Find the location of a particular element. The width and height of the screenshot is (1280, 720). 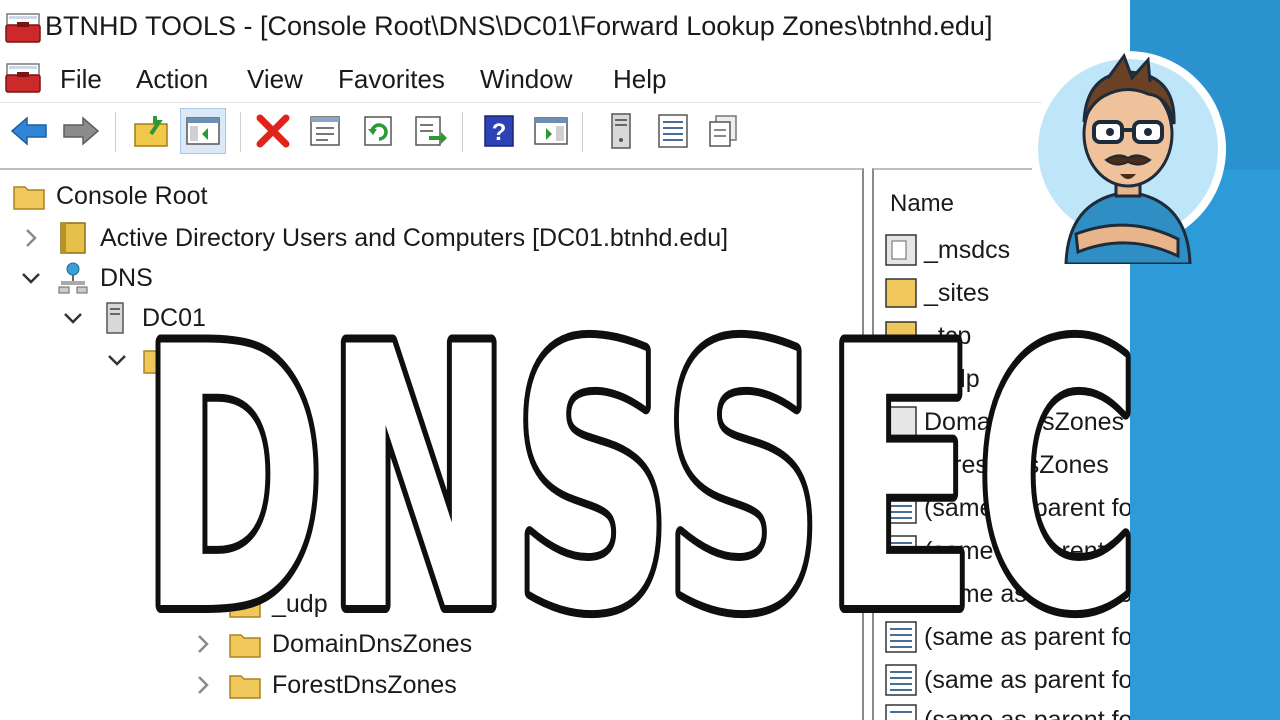

menu-help: Help is located at coordinates (639, 79).